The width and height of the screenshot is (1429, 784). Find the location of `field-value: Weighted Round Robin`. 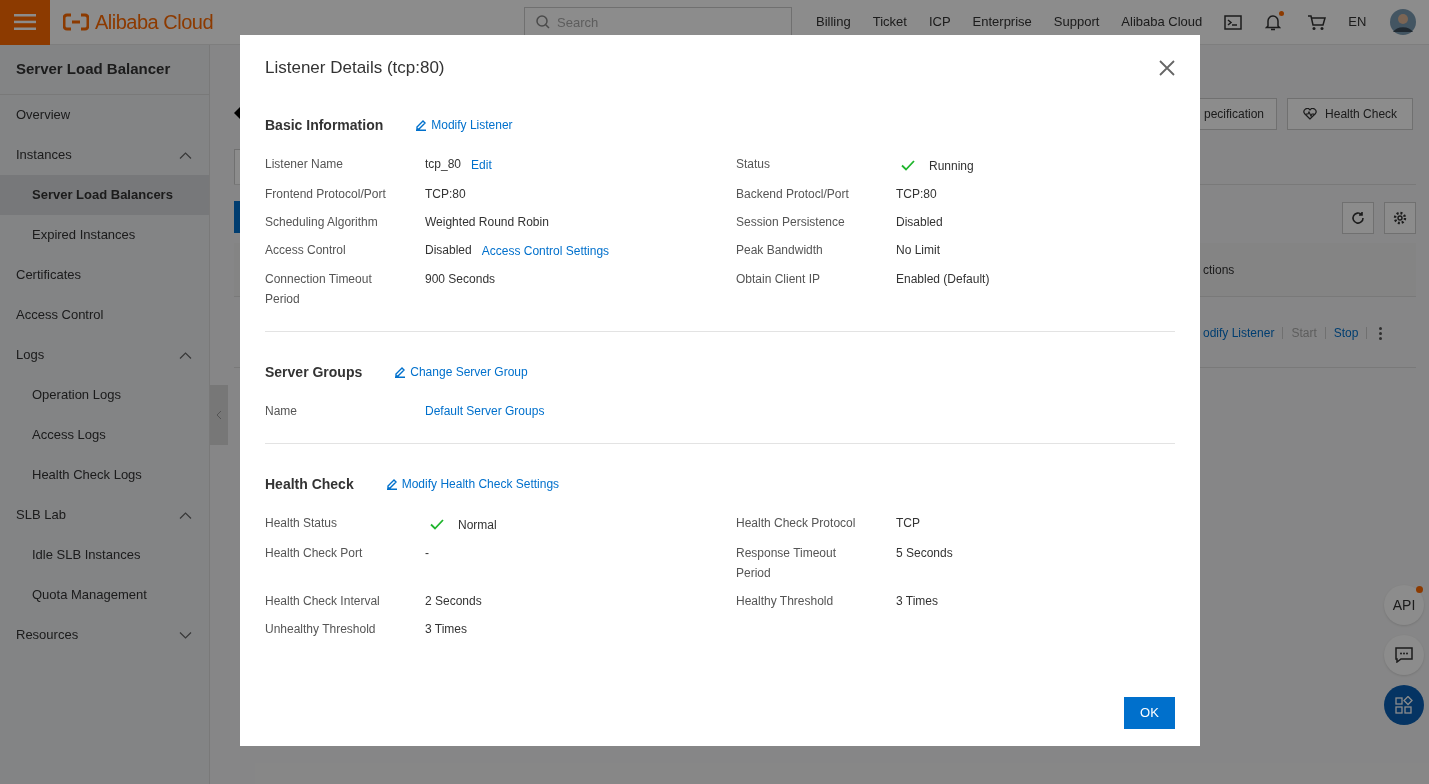

field-value: Weighted Round Robin is located at coordinates (487, 222).